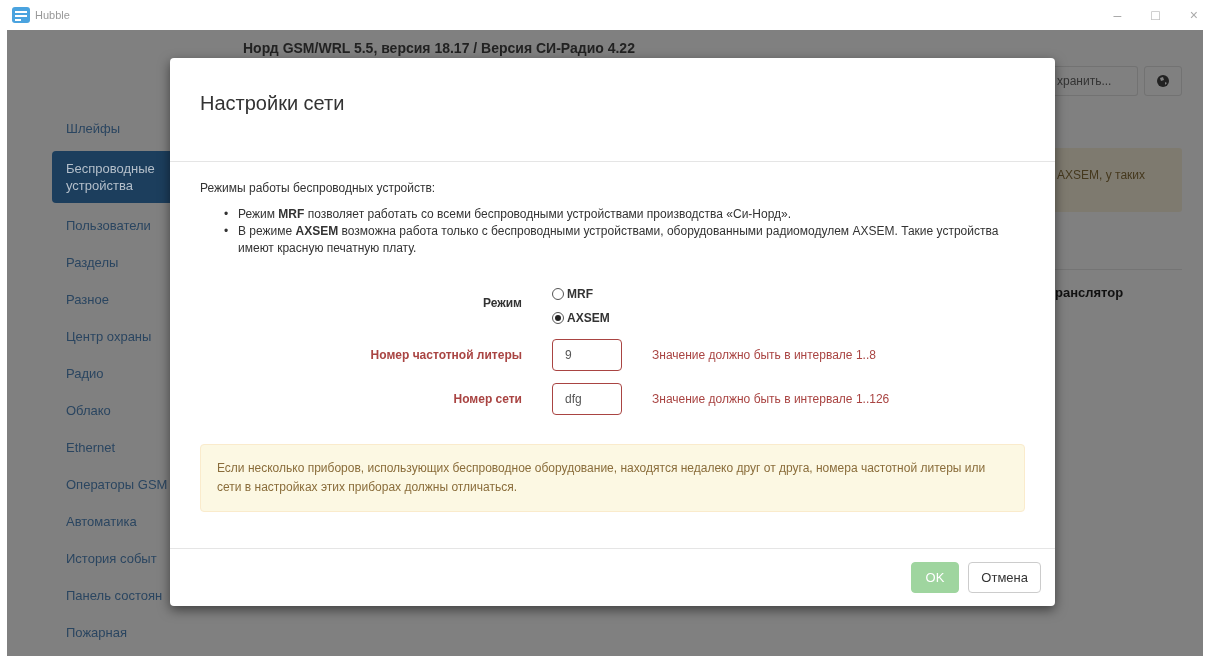 The width and height of the screenshot is (1208, 656). Describe the element at coordinates (111, 558) in the screenshot. I see `sidebar-item: История событ` at that location.